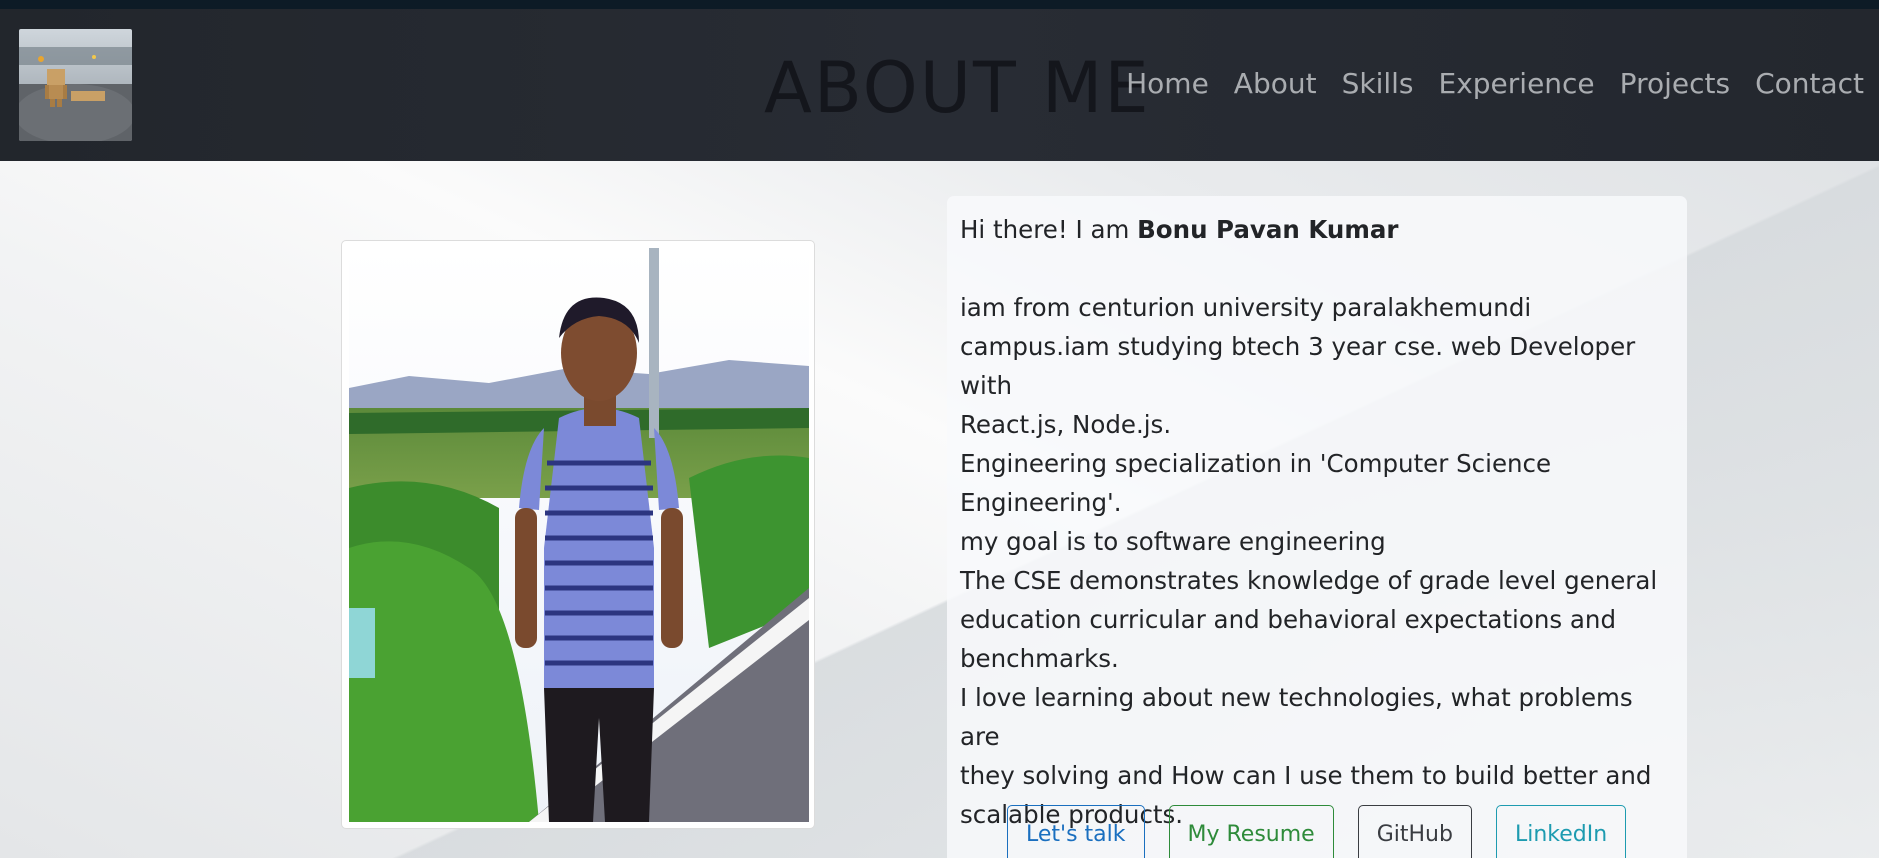 The width and height of the screenshot is (1879, 858). Describe the element at coordinates (1039, 658) in the screenshot. I see `about-line: benchmarks.` at that location.